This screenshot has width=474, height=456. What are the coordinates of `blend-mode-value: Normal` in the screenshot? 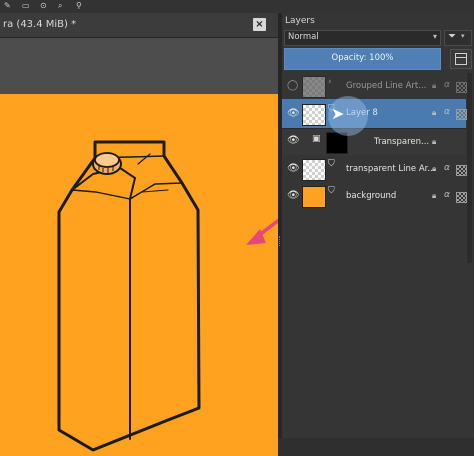 It's located at (303, 37).